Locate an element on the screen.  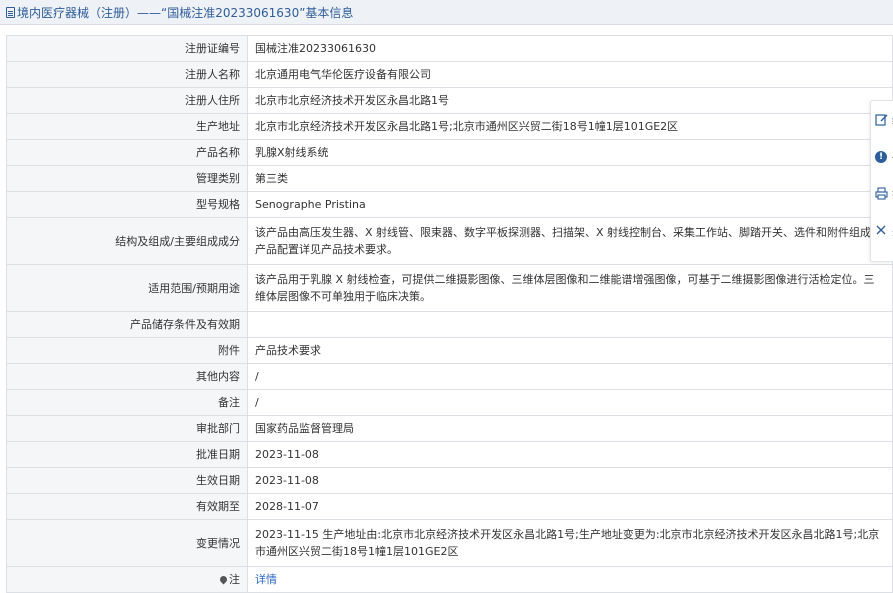
table-row: 备注 / is located at coordinates (449, 402).